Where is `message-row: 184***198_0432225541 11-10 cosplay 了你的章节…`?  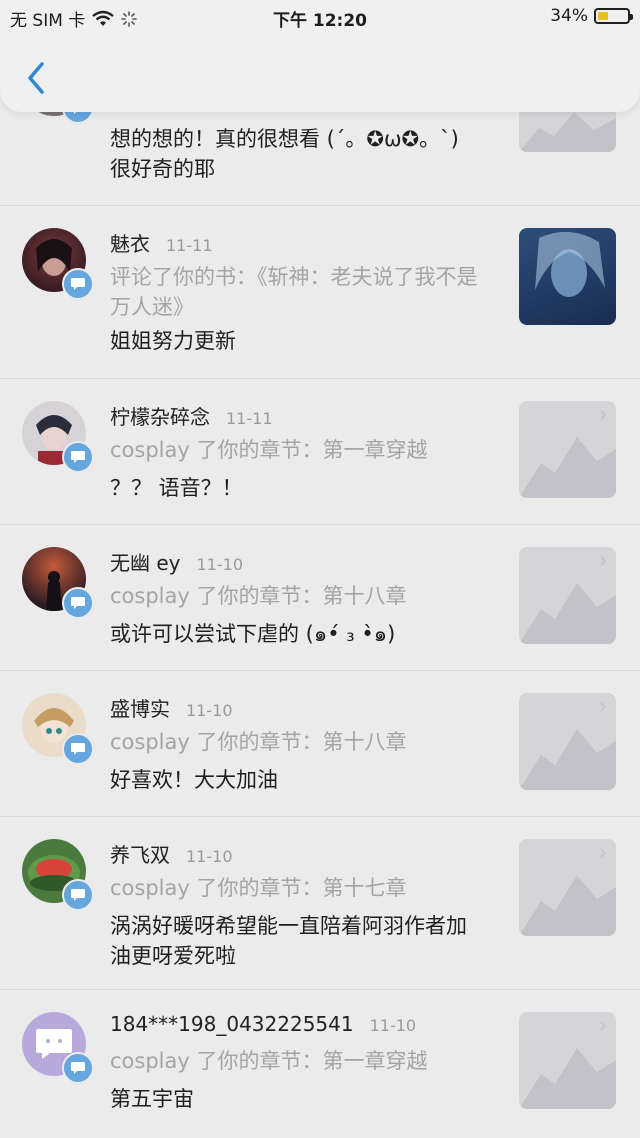
message-row: 184***198_0432225541 11-10 cosplay 了你的章节… is located at coordinates (320, 1062).